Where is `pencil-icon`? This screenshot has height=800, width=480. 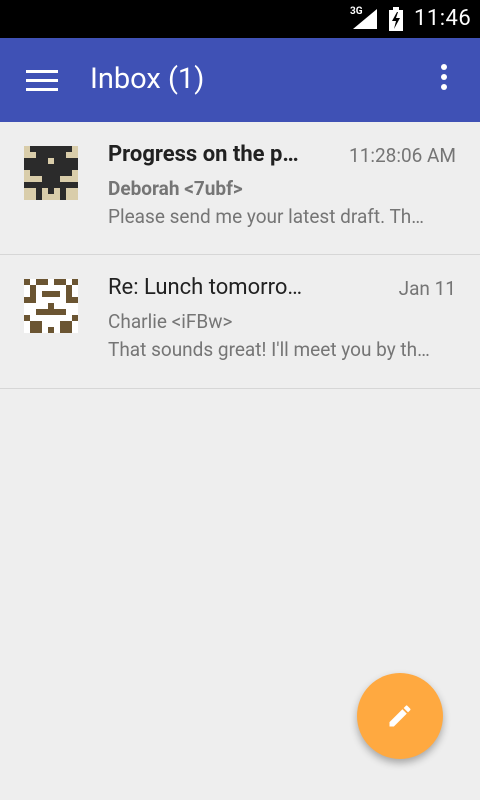
pencil-icon is located at coordinates (400, 716).